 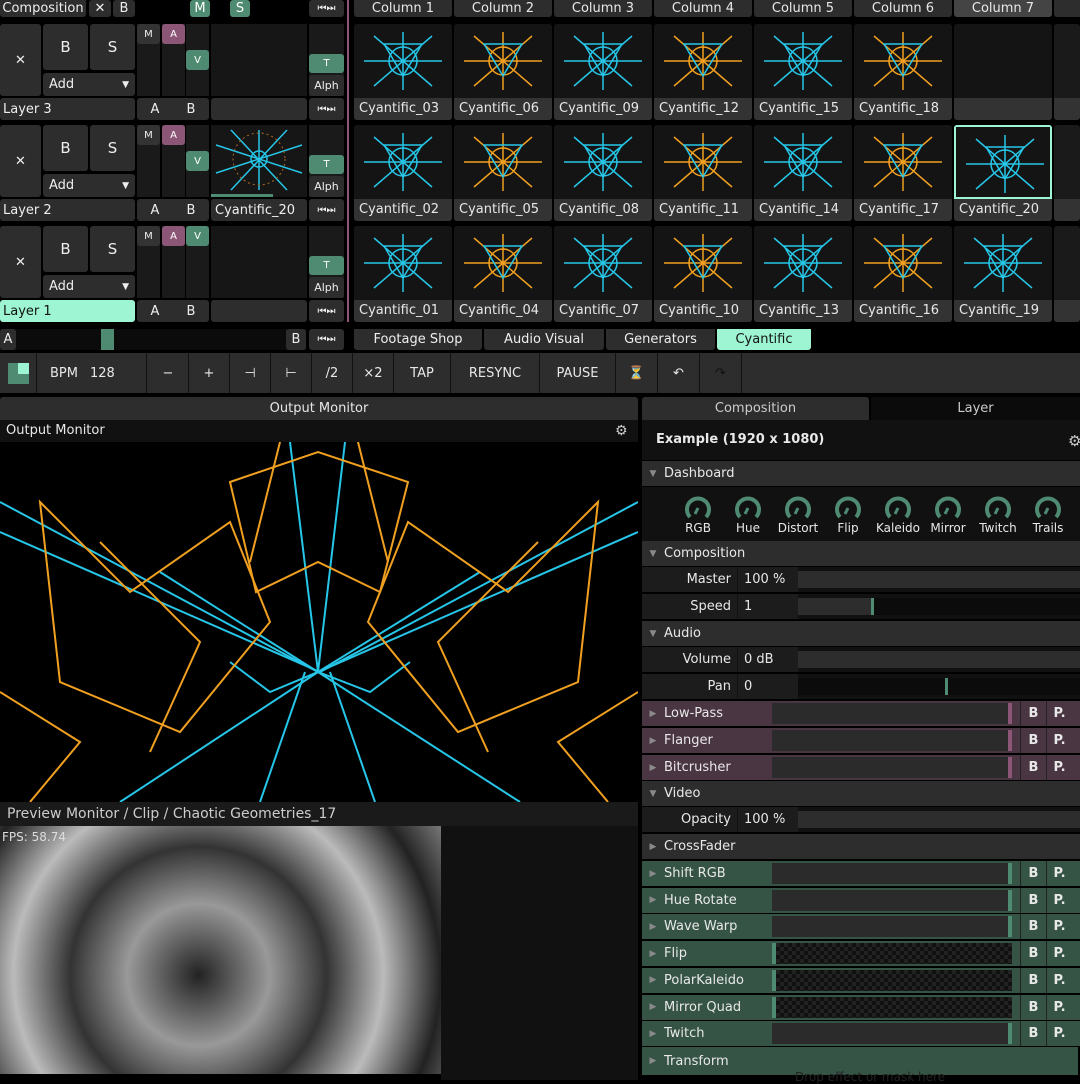 What do you see at coordinates (703, 8) in the screenshot?
I see `column-header: Column 4` at bounding box center [703, 8].